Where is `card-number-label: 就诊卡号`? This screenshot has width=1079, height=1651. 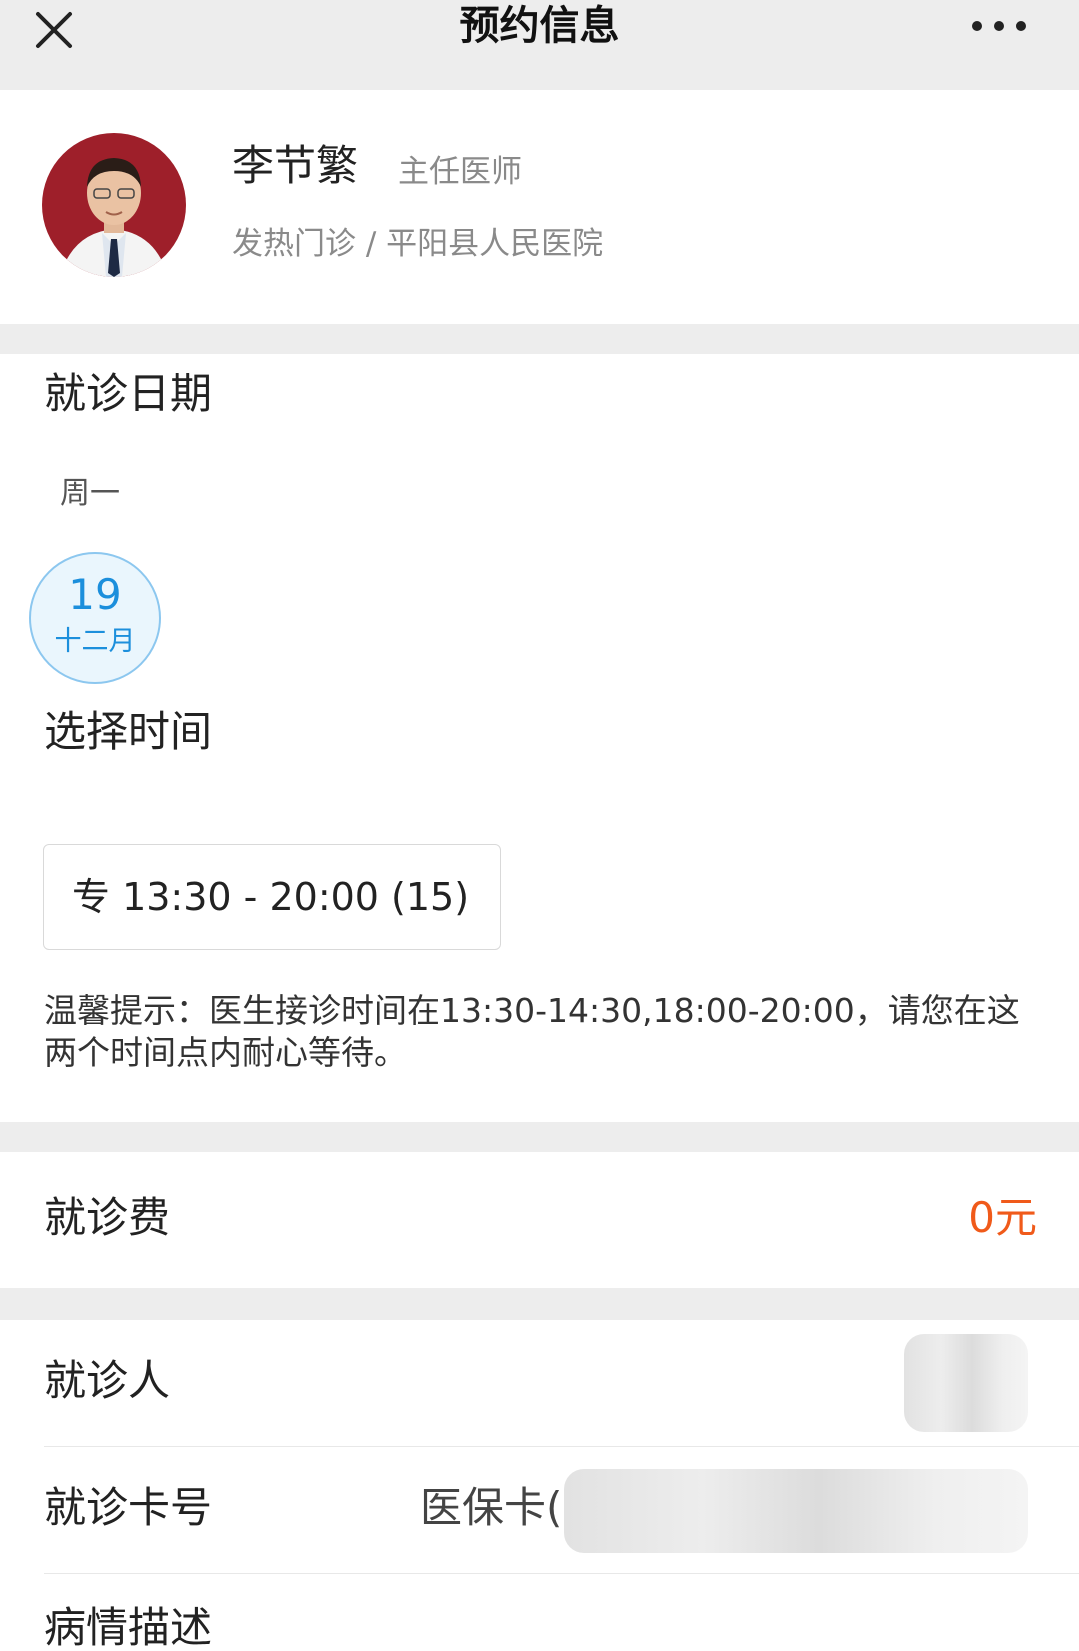
card-number-label: 就诊卡号 is located at coordinates (128, 1507).